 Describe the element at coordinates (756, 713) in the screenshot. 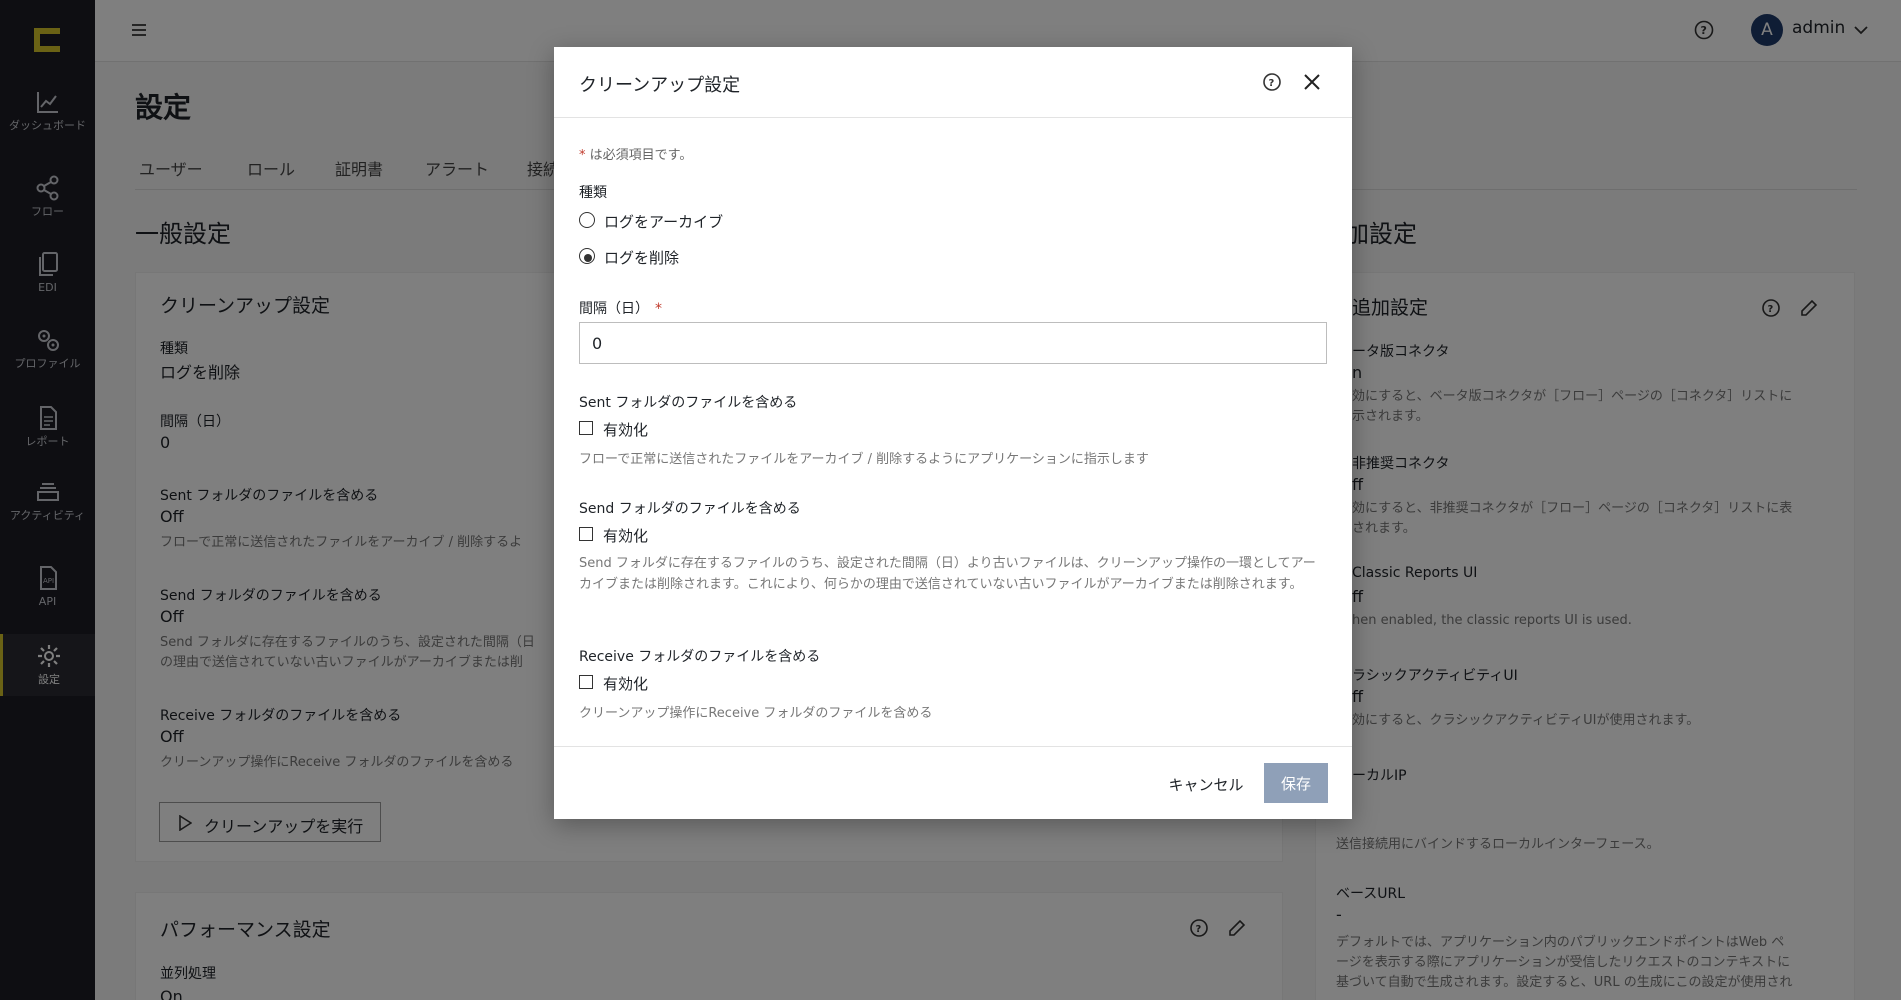

I see `receive-folder-help: クリーンアップ操作にReceive フォルダのファイルを含める` at that location.